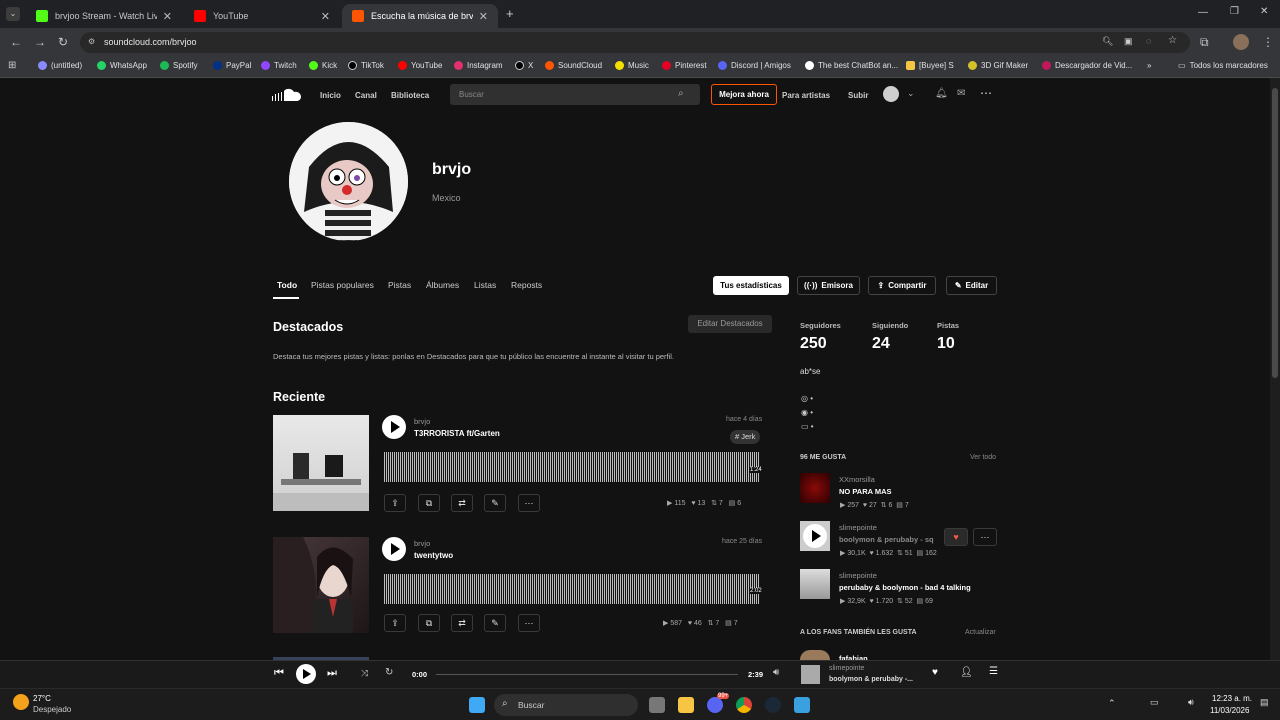 The image size is (1280, 720). I want to click on now-playing-artist: slimepointe, so click(846, 668).